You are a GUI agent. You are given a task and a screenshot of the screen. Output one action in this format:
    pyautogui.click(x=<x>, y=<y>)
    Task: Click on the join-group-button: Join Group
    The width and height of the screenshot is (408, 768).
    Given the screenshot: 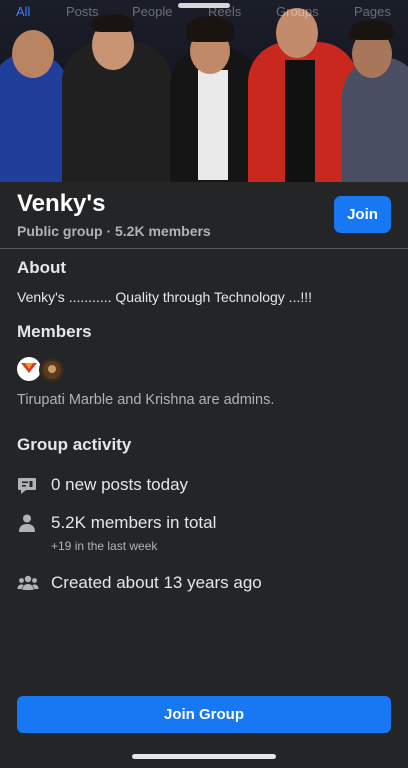 What is the action you would take?
    pyautogui.click(x=204, y=714)
    